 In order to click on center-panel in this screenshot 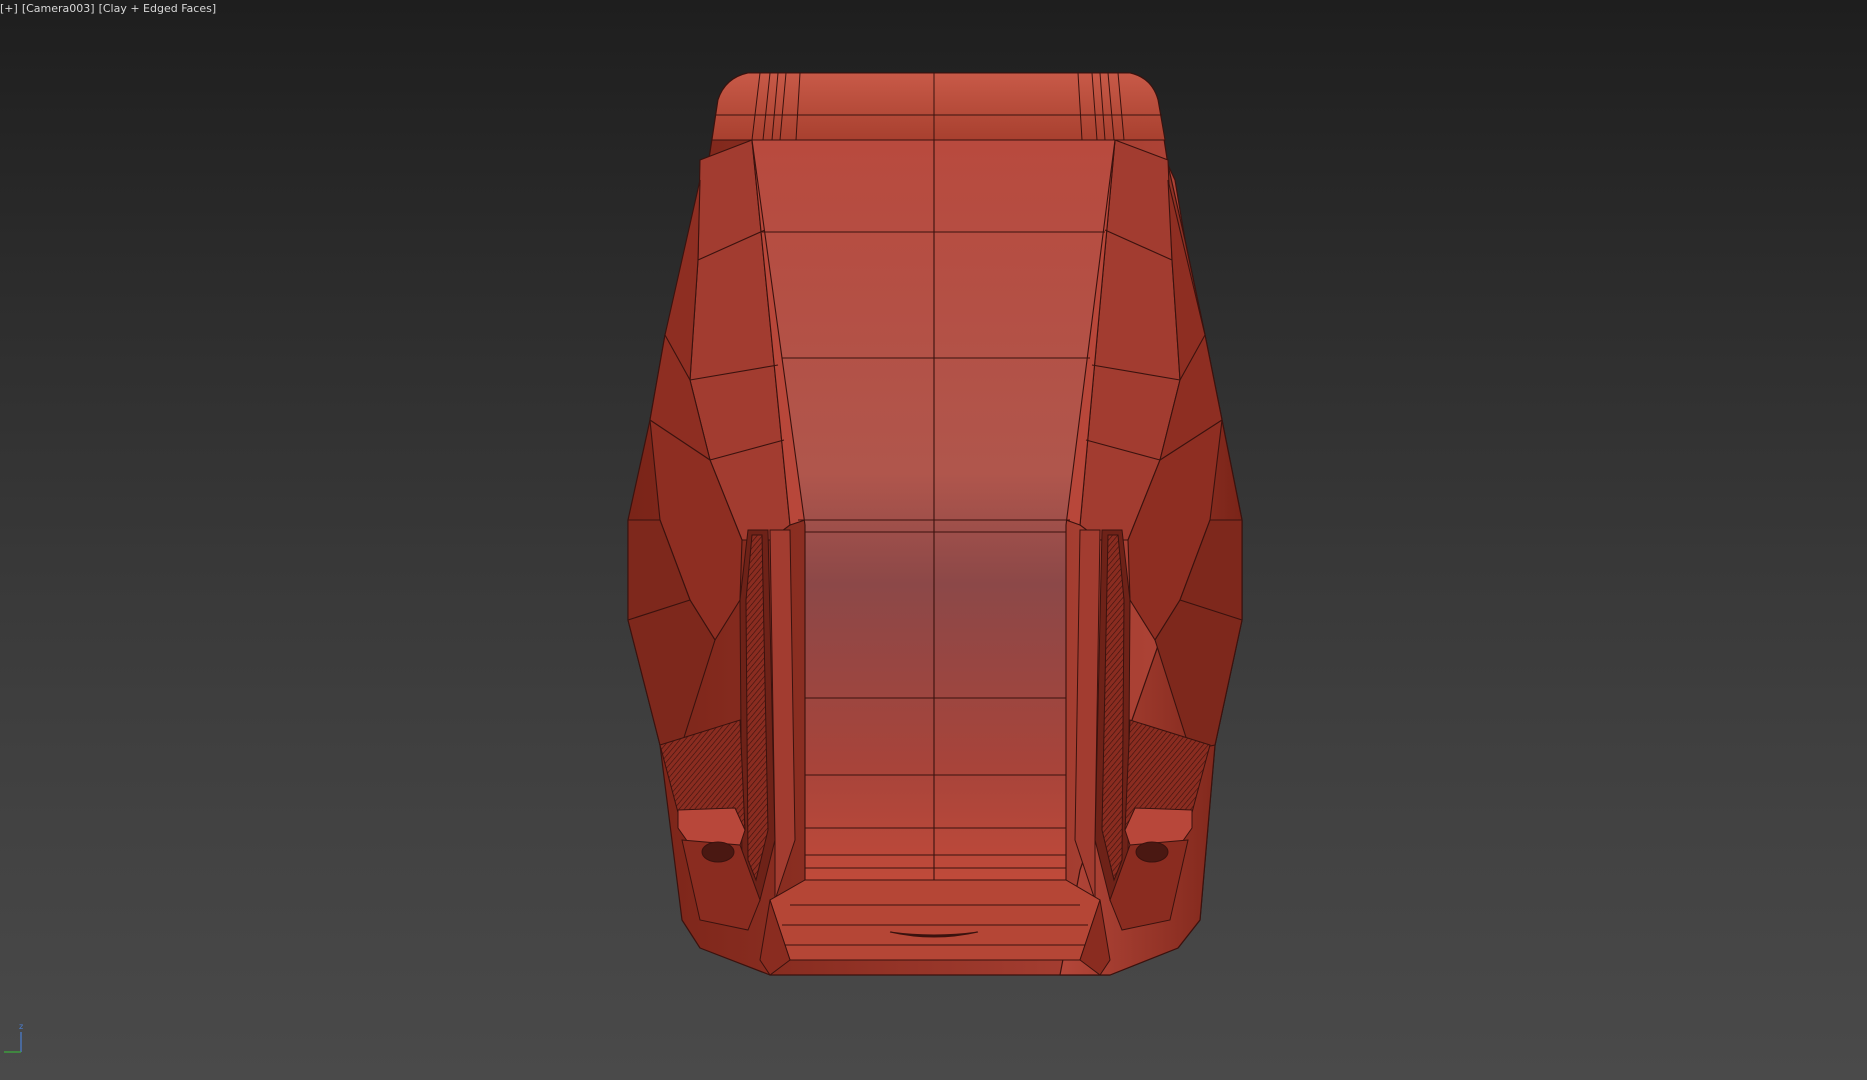, I will do `click(933, 510)`.